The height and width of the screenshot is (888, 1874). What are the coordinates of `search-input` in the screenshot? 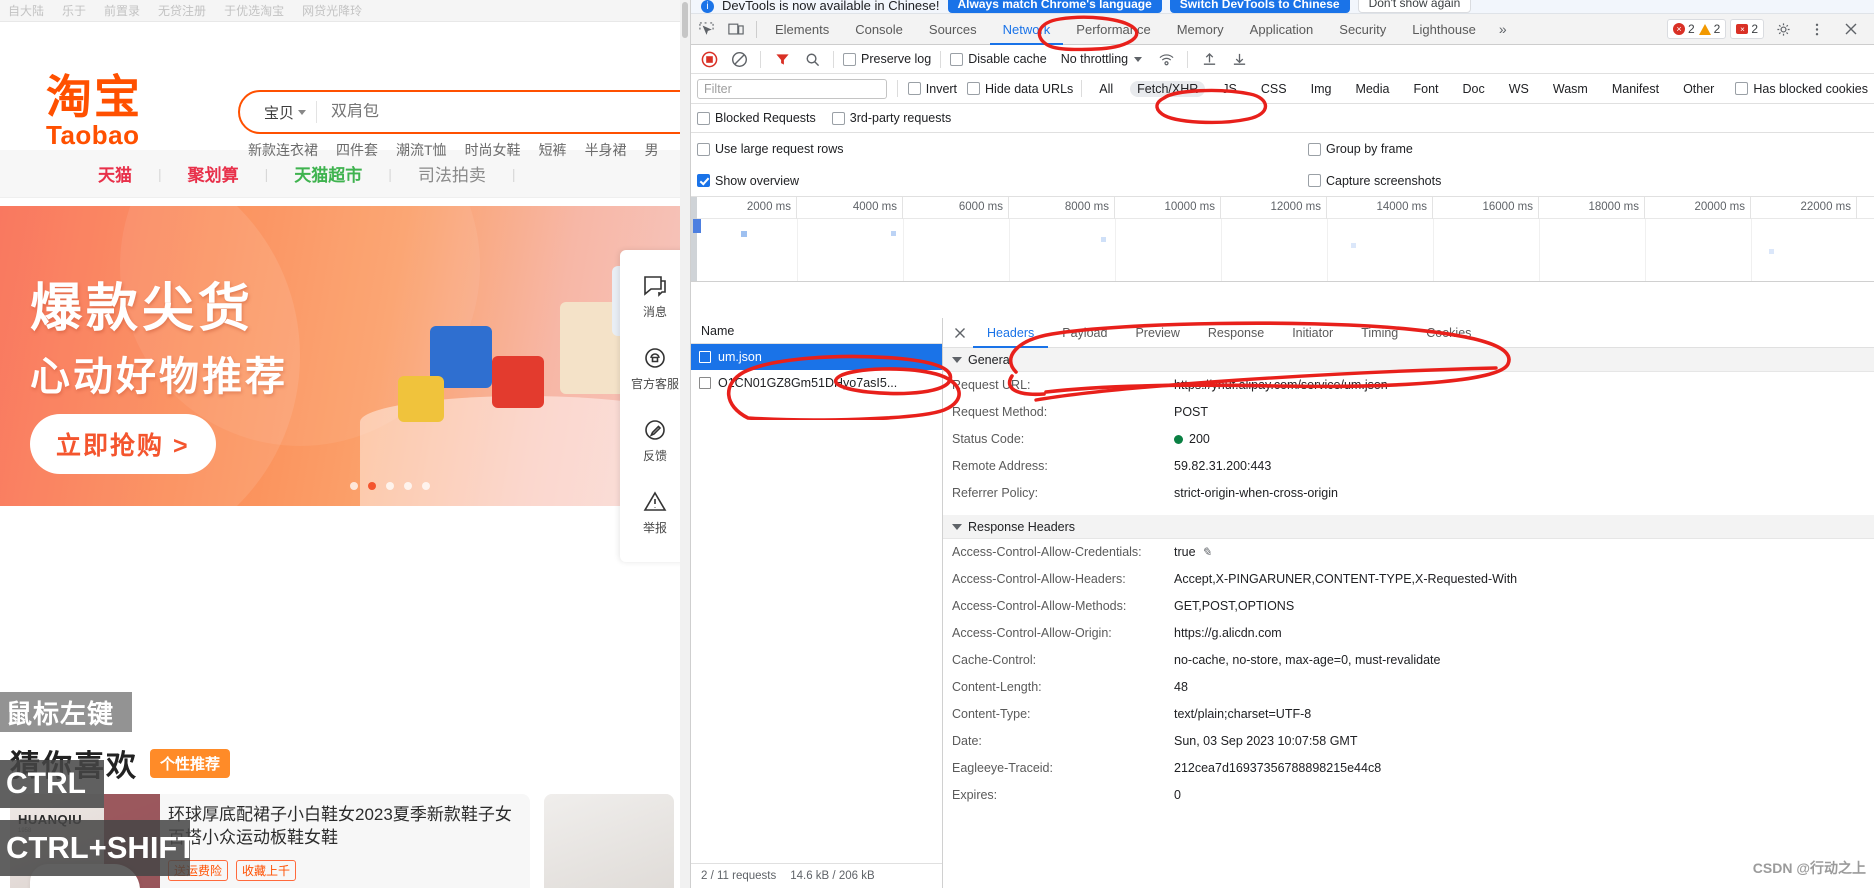 It's located at (503, 112).